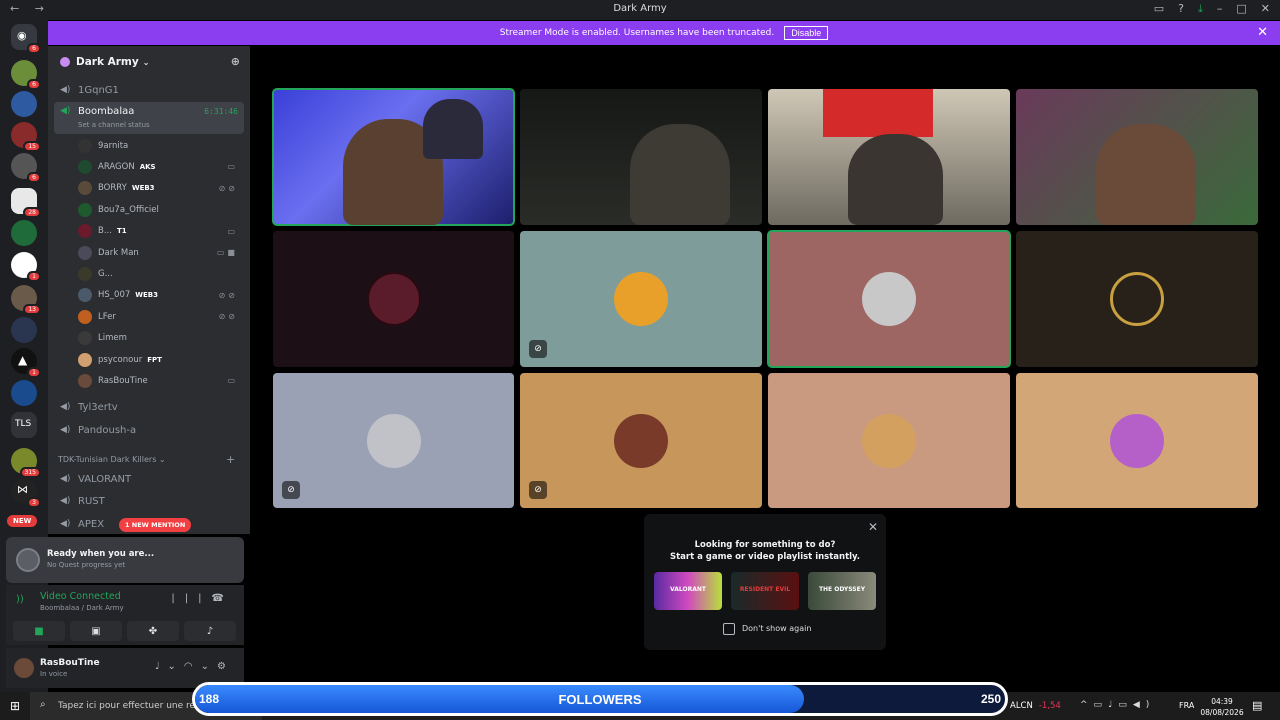 This screenshot has height=720, width=1280. Describe the element at coordinates (600, 699) in the screenshot. I see `followers-label: FOLLOWERS` at that location.